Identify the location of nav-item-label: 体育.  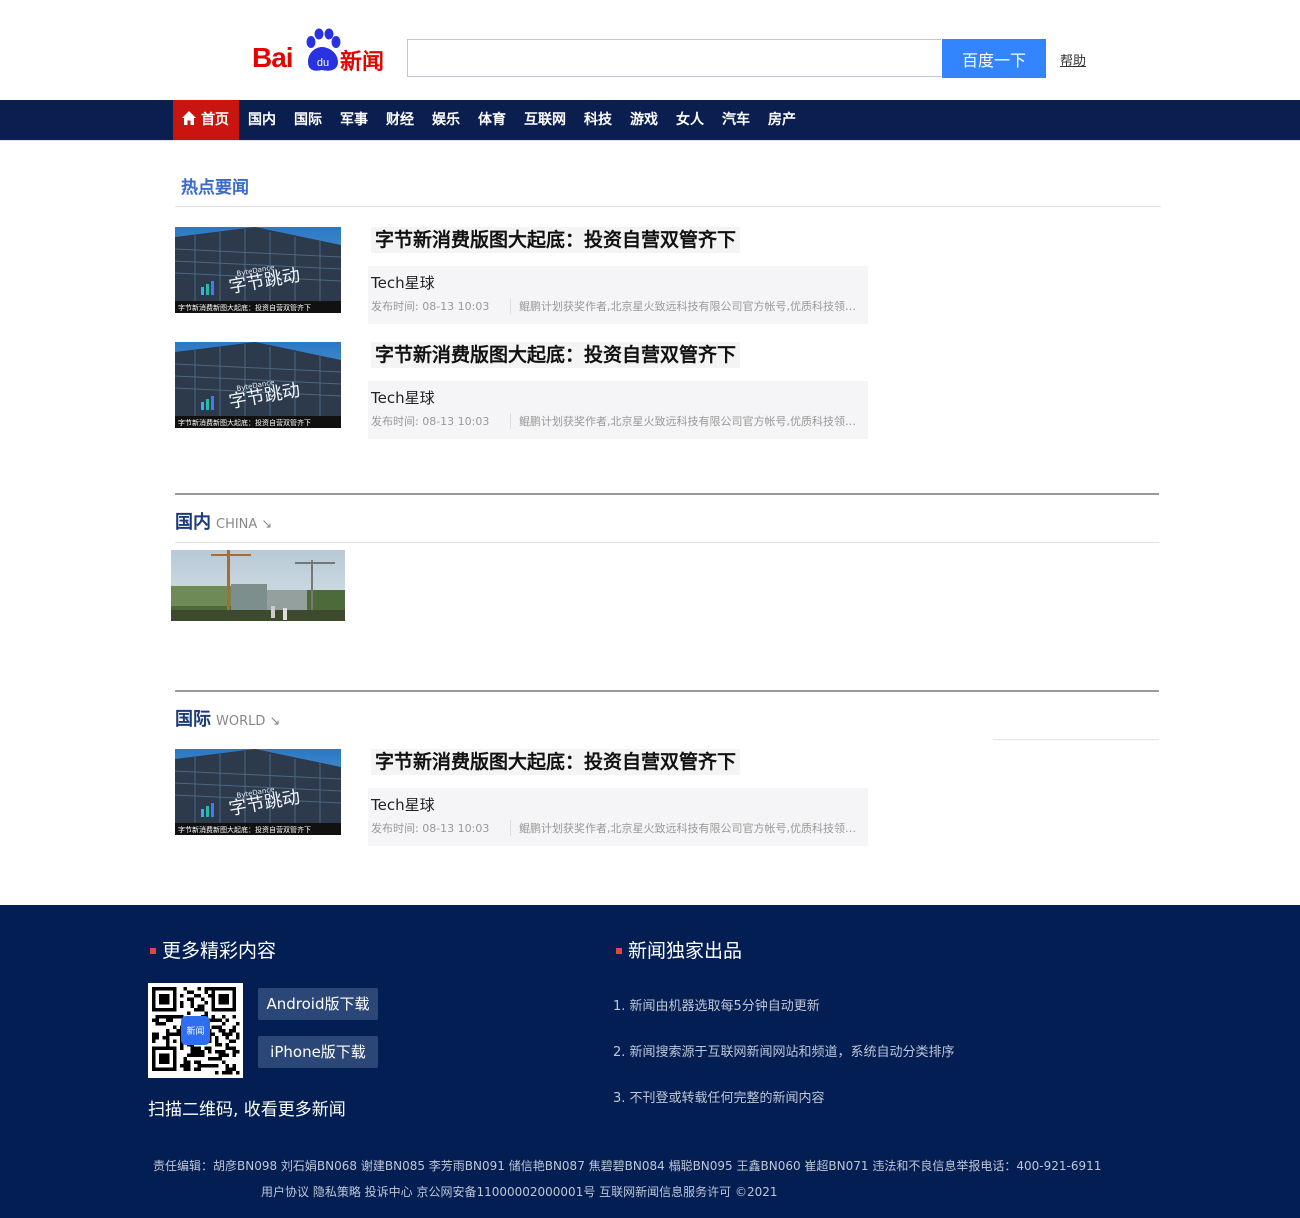
(492, 120).